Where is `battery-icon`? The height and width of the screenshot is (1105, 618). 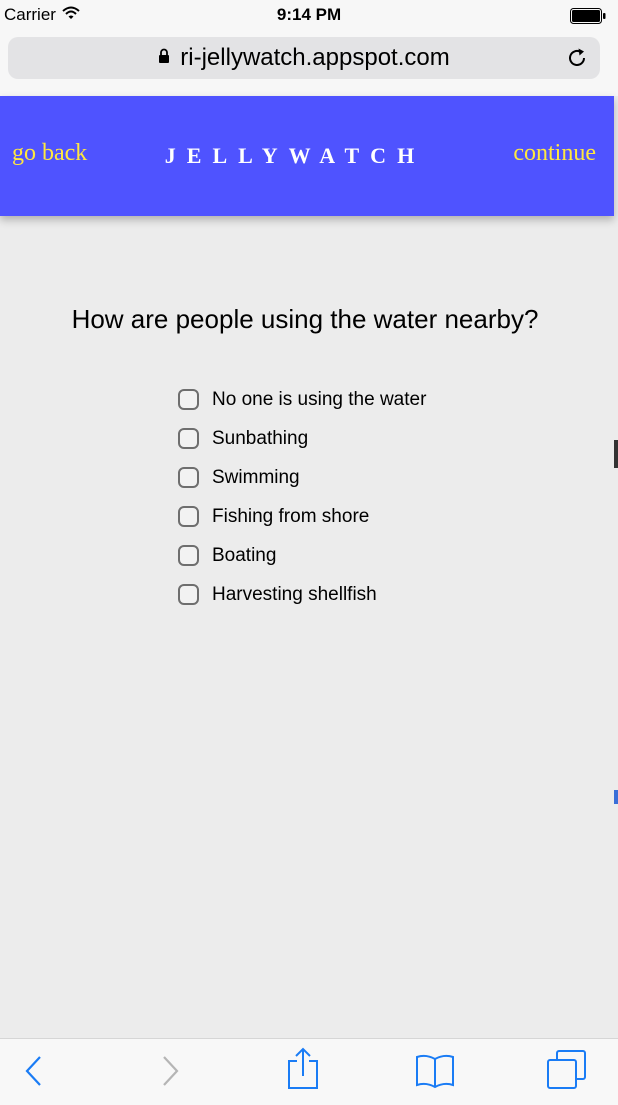
battery-icon is located at coordinates (588, 18).